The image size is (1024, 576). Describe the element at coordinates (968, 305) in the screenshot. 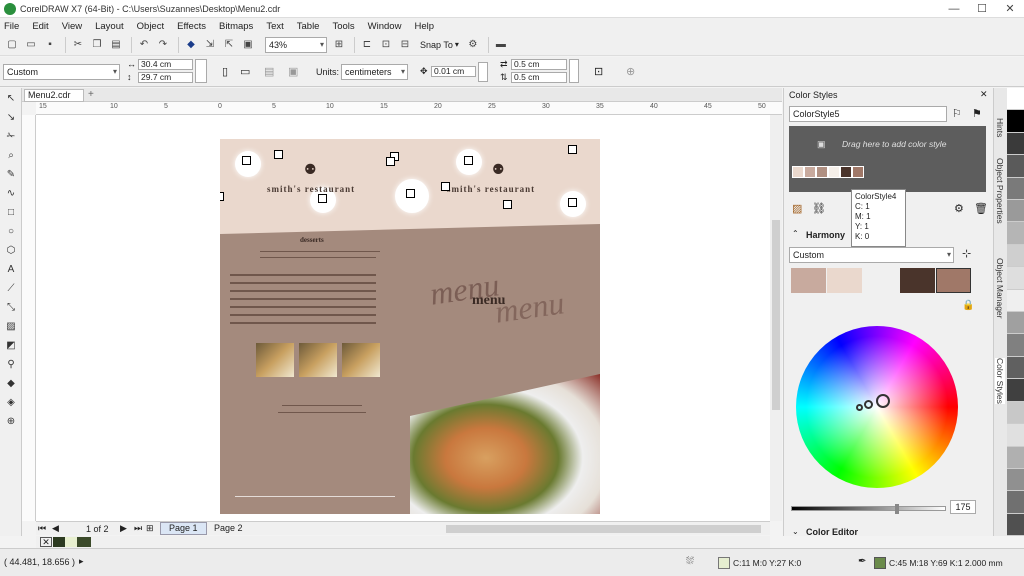

I see `lock-icon: 🔒` at that location.